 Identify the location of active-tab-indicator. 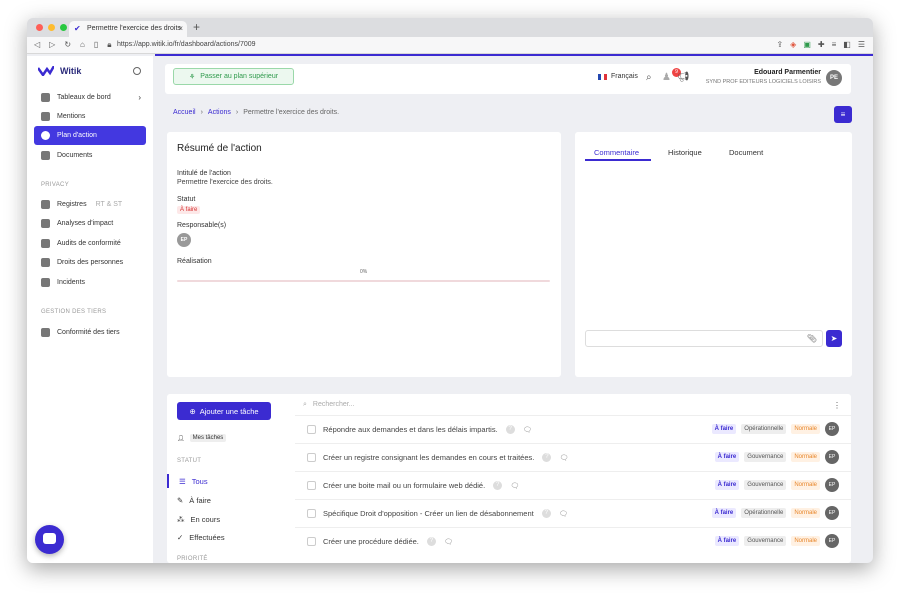
(618, 160).